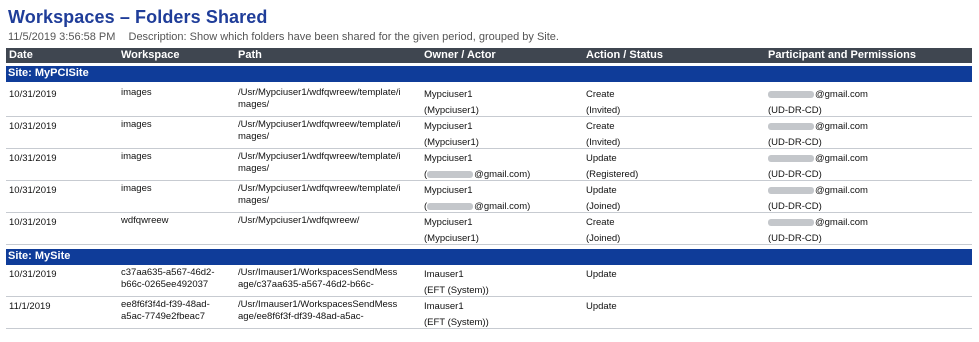 The image size is (979, 342). I want to click on column-header-owner: Owner / Actor, so click(460, 55).